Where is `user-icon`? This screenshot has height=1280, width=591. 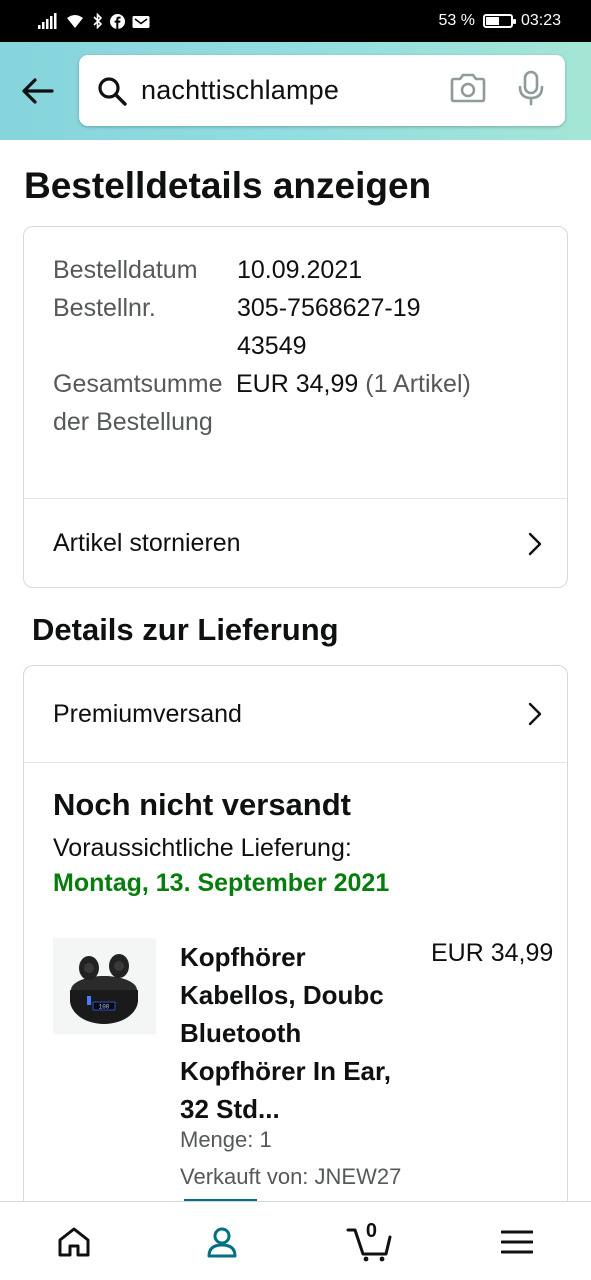 user-icon is located at coordinates (222, 1242).